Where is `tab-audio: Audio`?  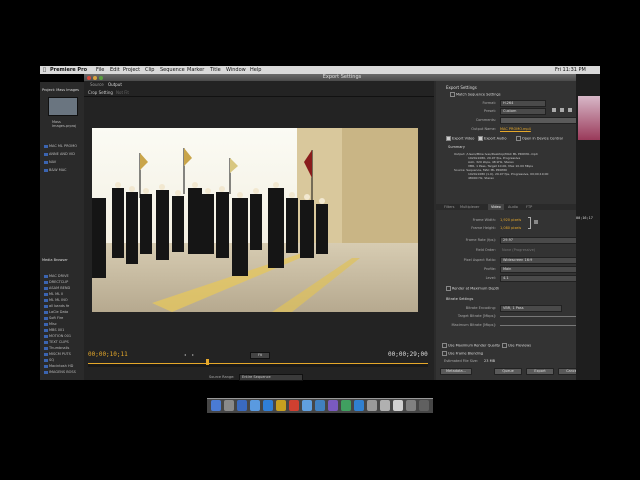
tab-audio: Audio is located at coordinates (513, 207).